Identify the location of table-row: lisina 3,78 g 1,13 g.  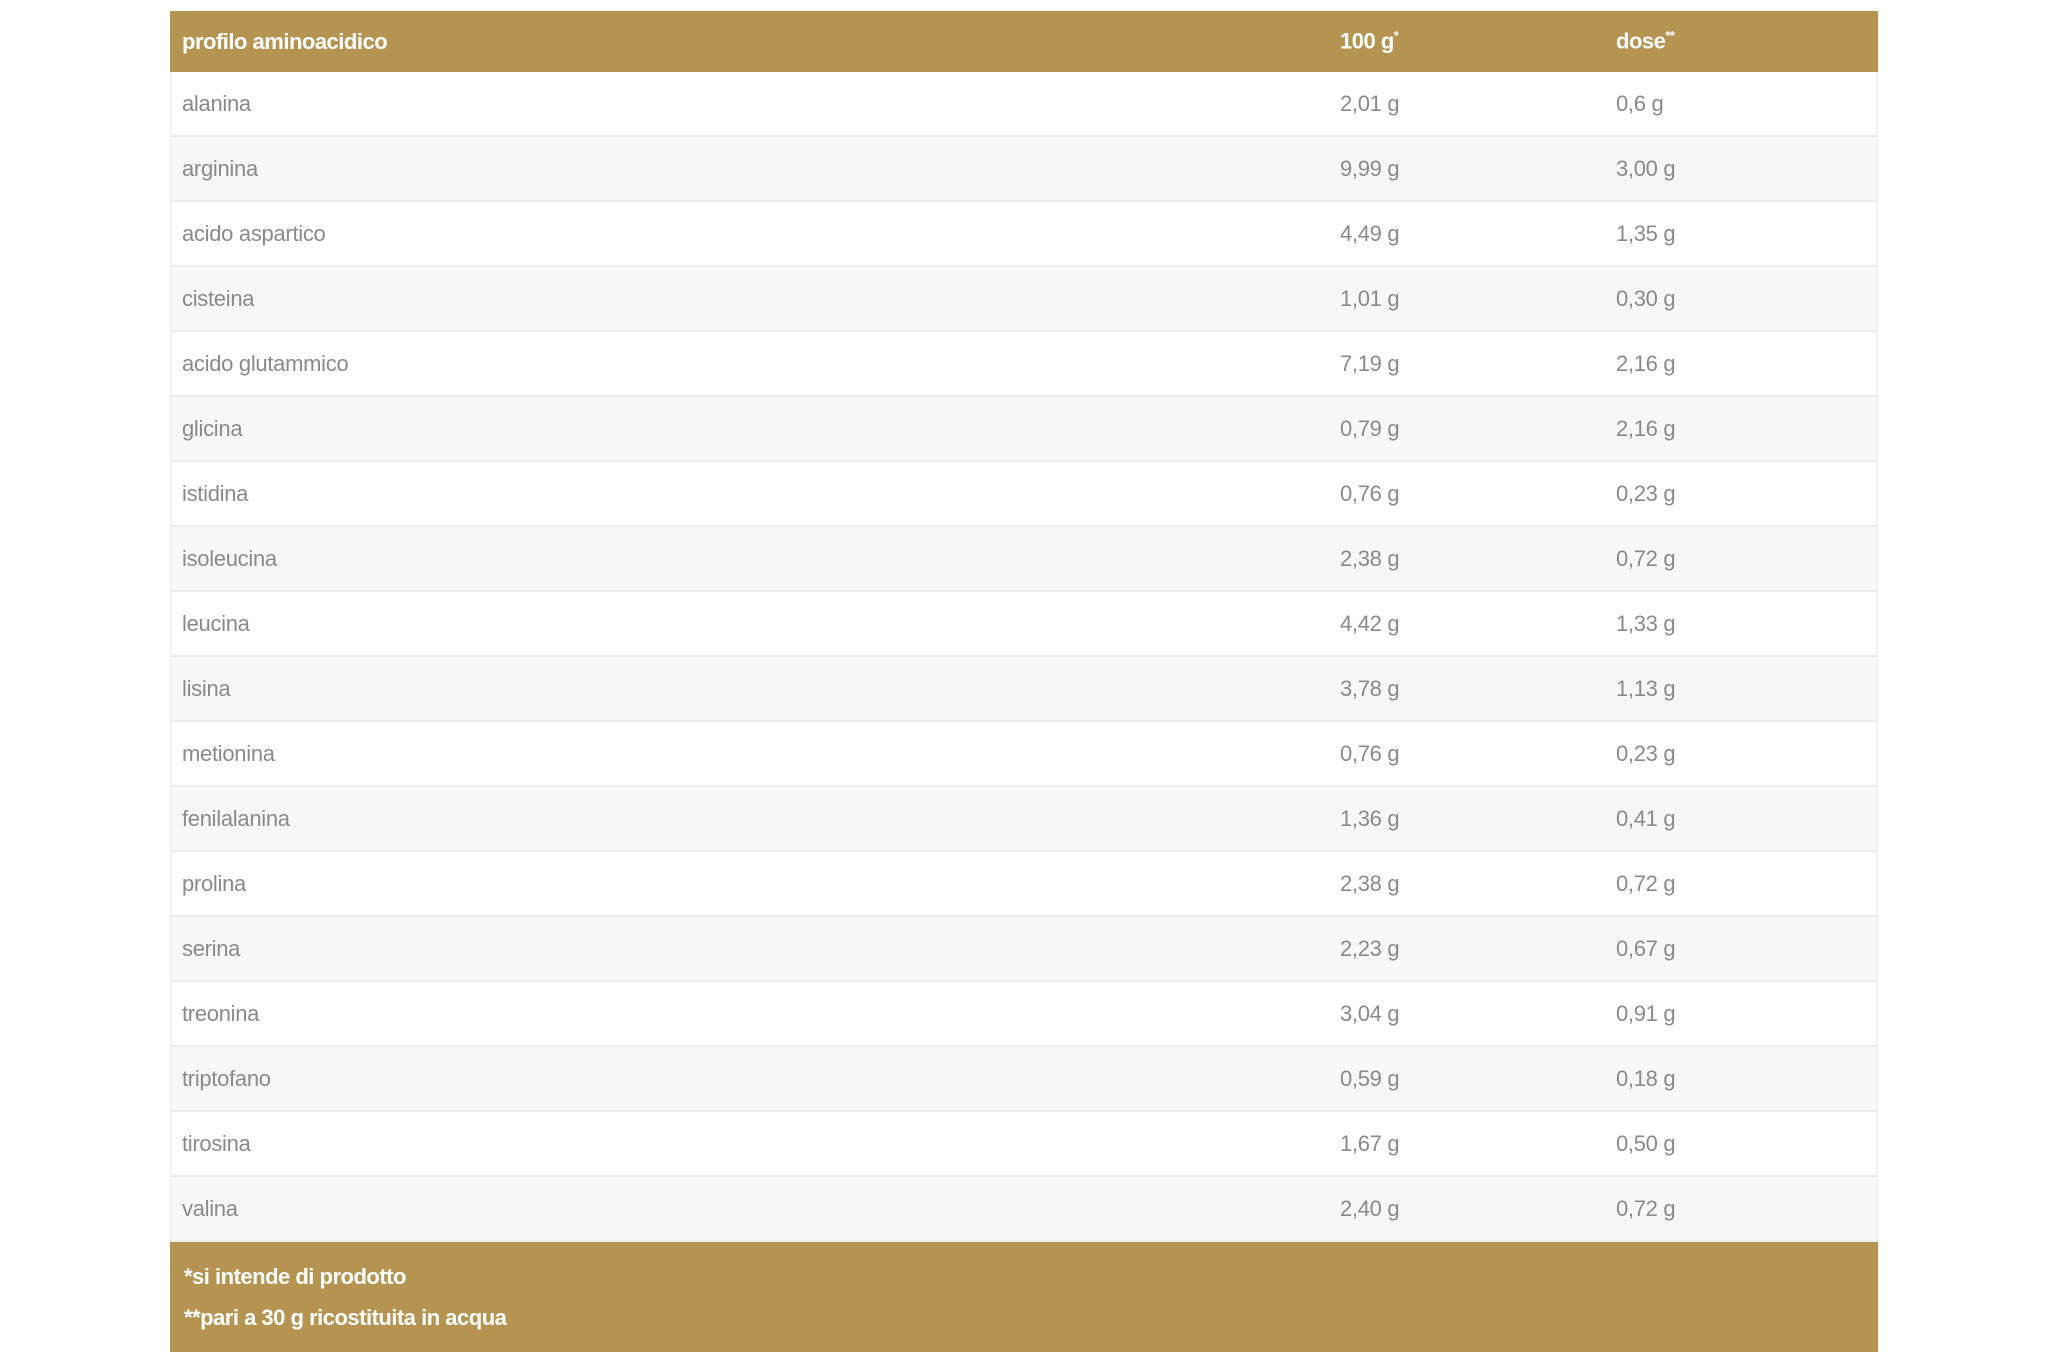
(1024, 689).